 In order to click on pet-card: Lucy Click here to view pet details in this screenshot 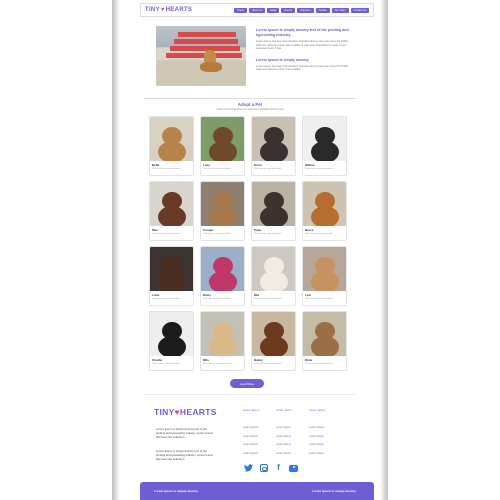, I will do `click(222, 146)`.